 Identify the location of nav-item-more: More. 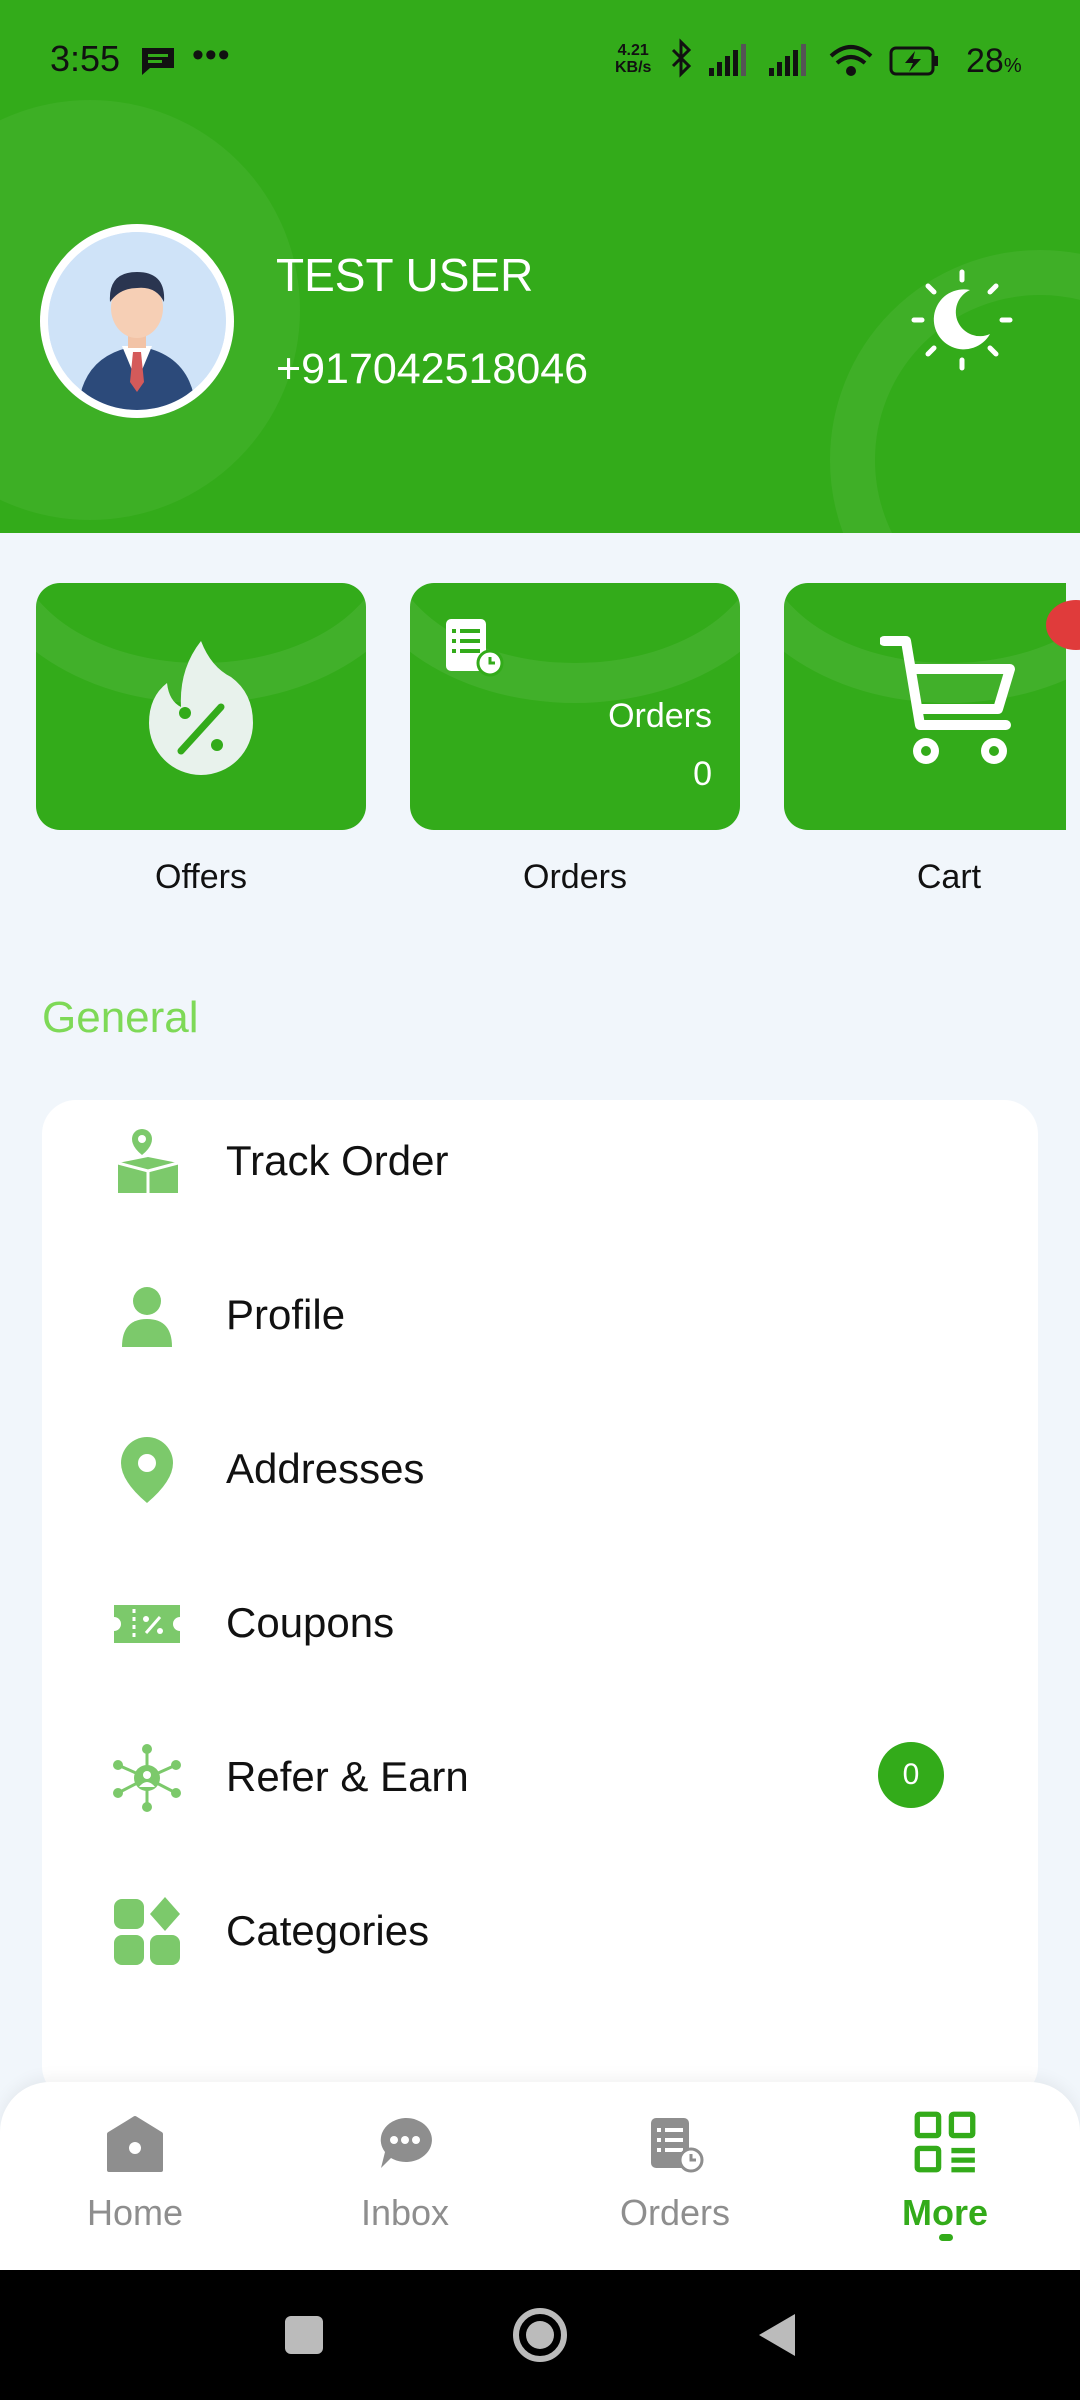
(945, 2176).